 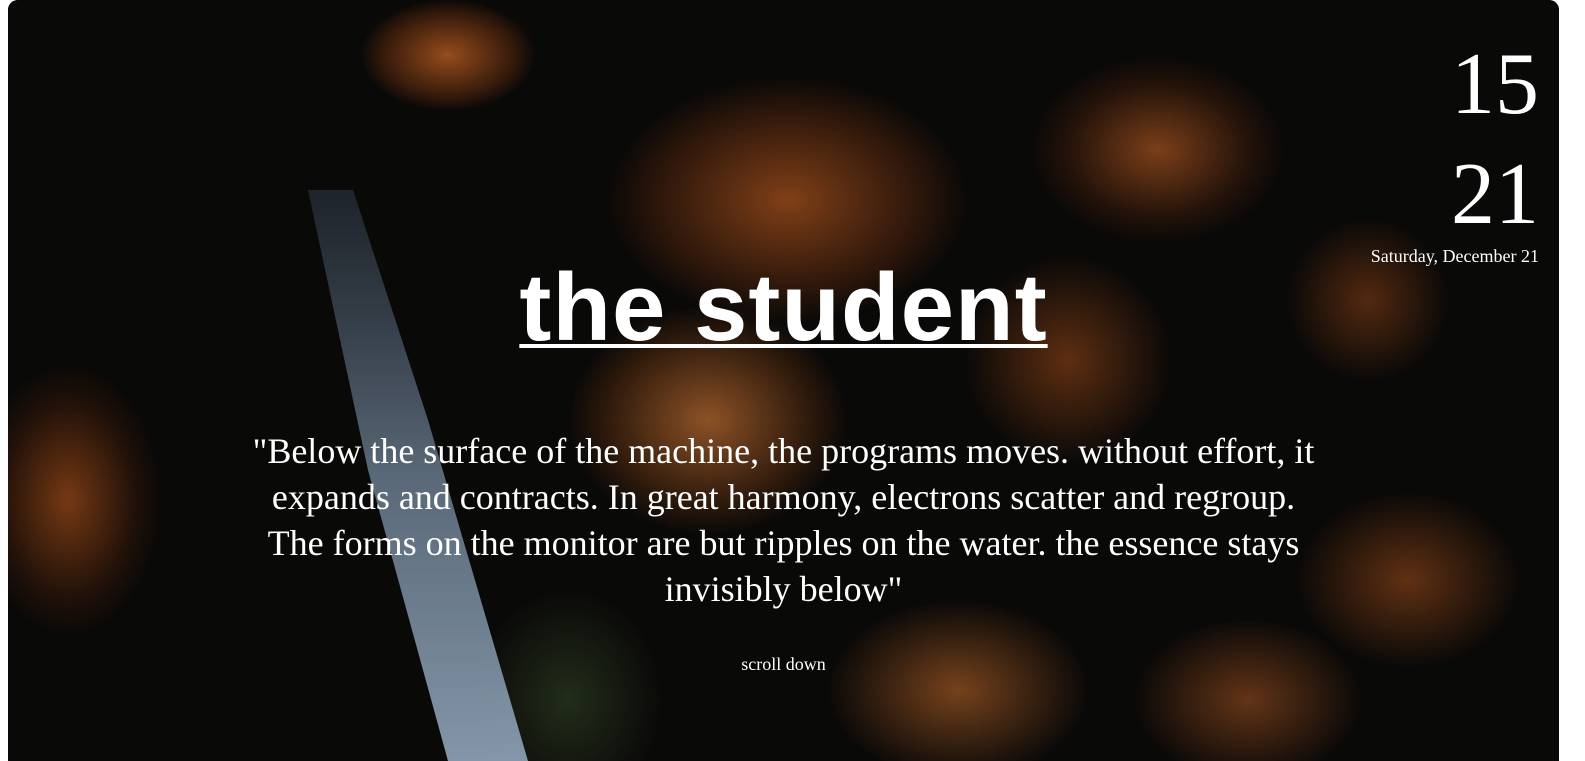 I want to click on clock-widget: 15 21 Saturday, December 21, so click(x=1455, y=149).